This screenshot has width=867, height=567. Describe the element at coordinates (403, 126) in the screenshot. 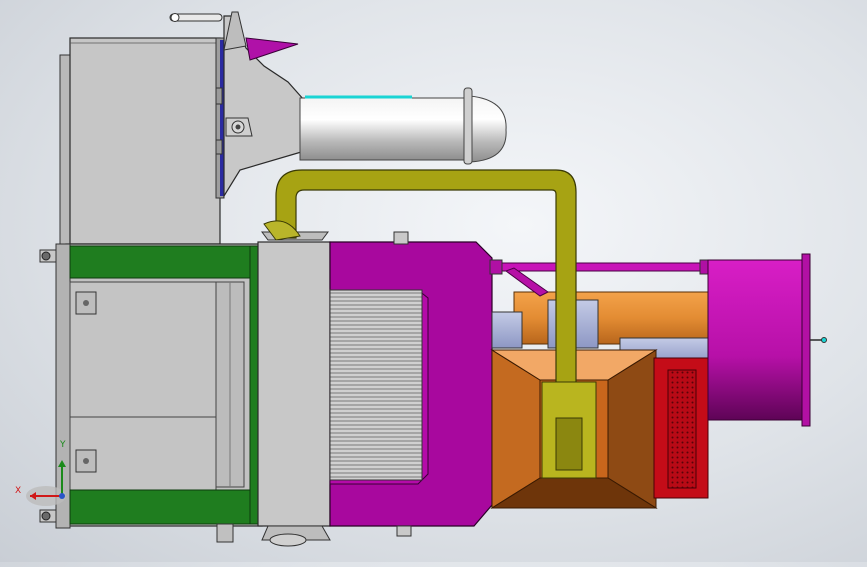

I see `muffler` at that location.